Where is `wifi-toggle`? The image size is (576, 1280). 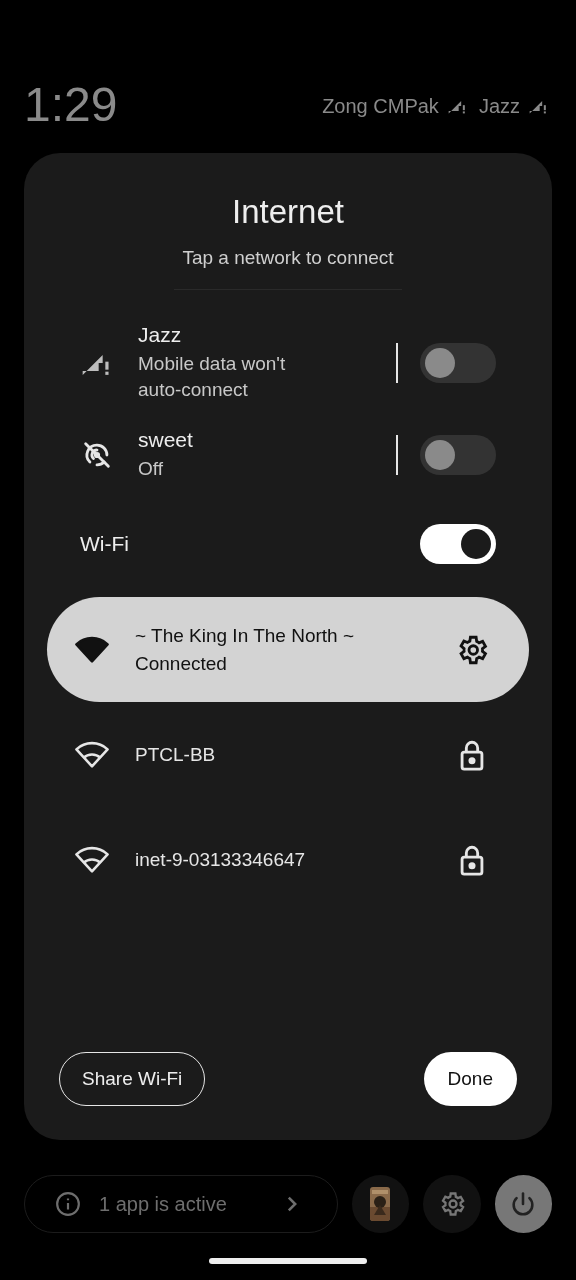
wifi-toggle is located at coordinates (458, 544).